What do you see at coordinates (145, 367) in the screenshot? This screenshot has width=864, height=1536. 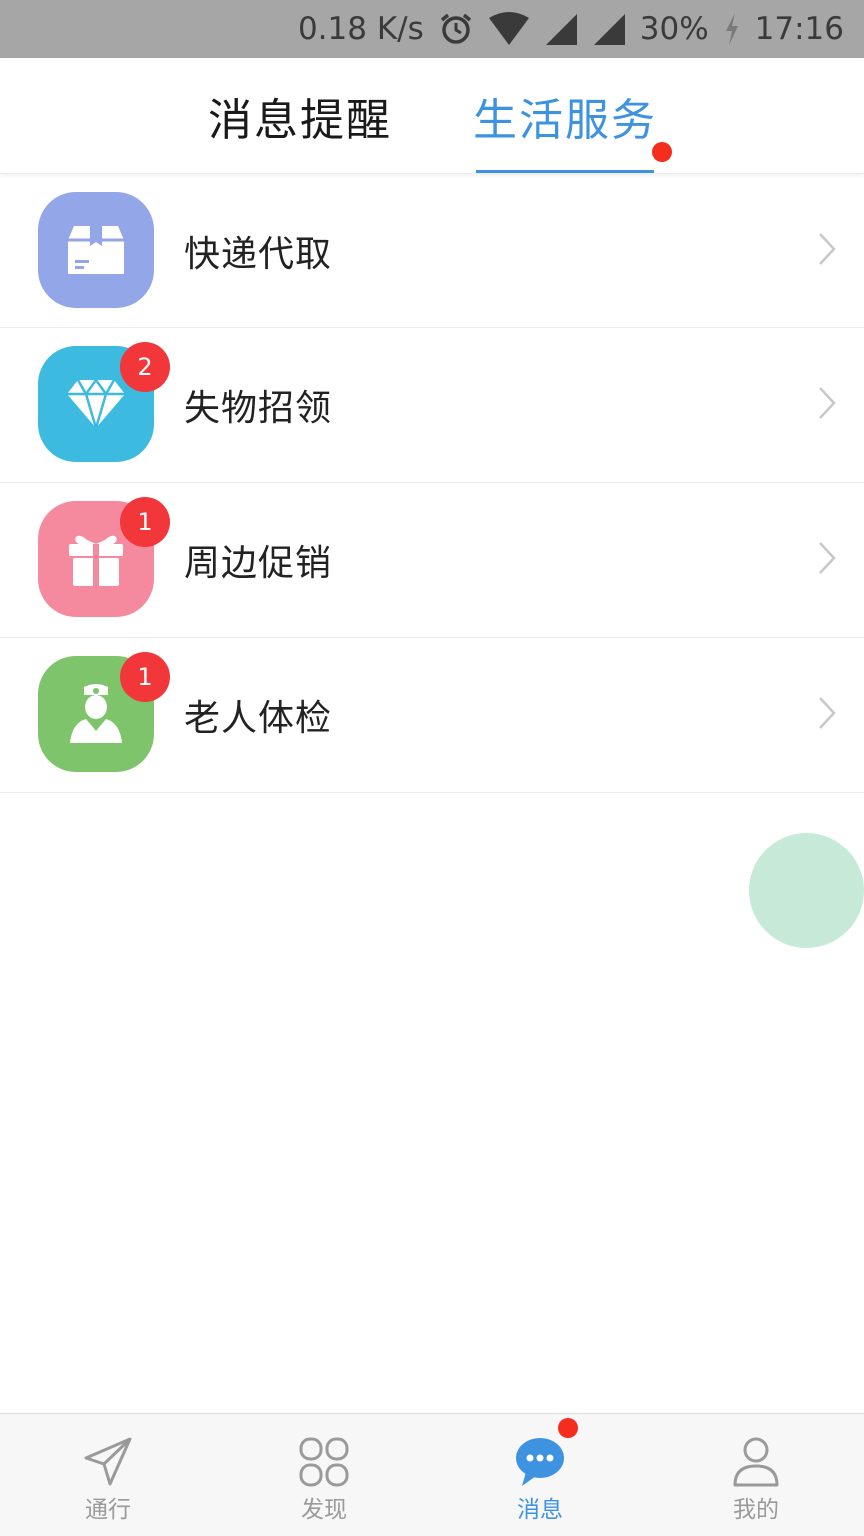 I see `unread-badge: 2` at bounding box center [145, 367].